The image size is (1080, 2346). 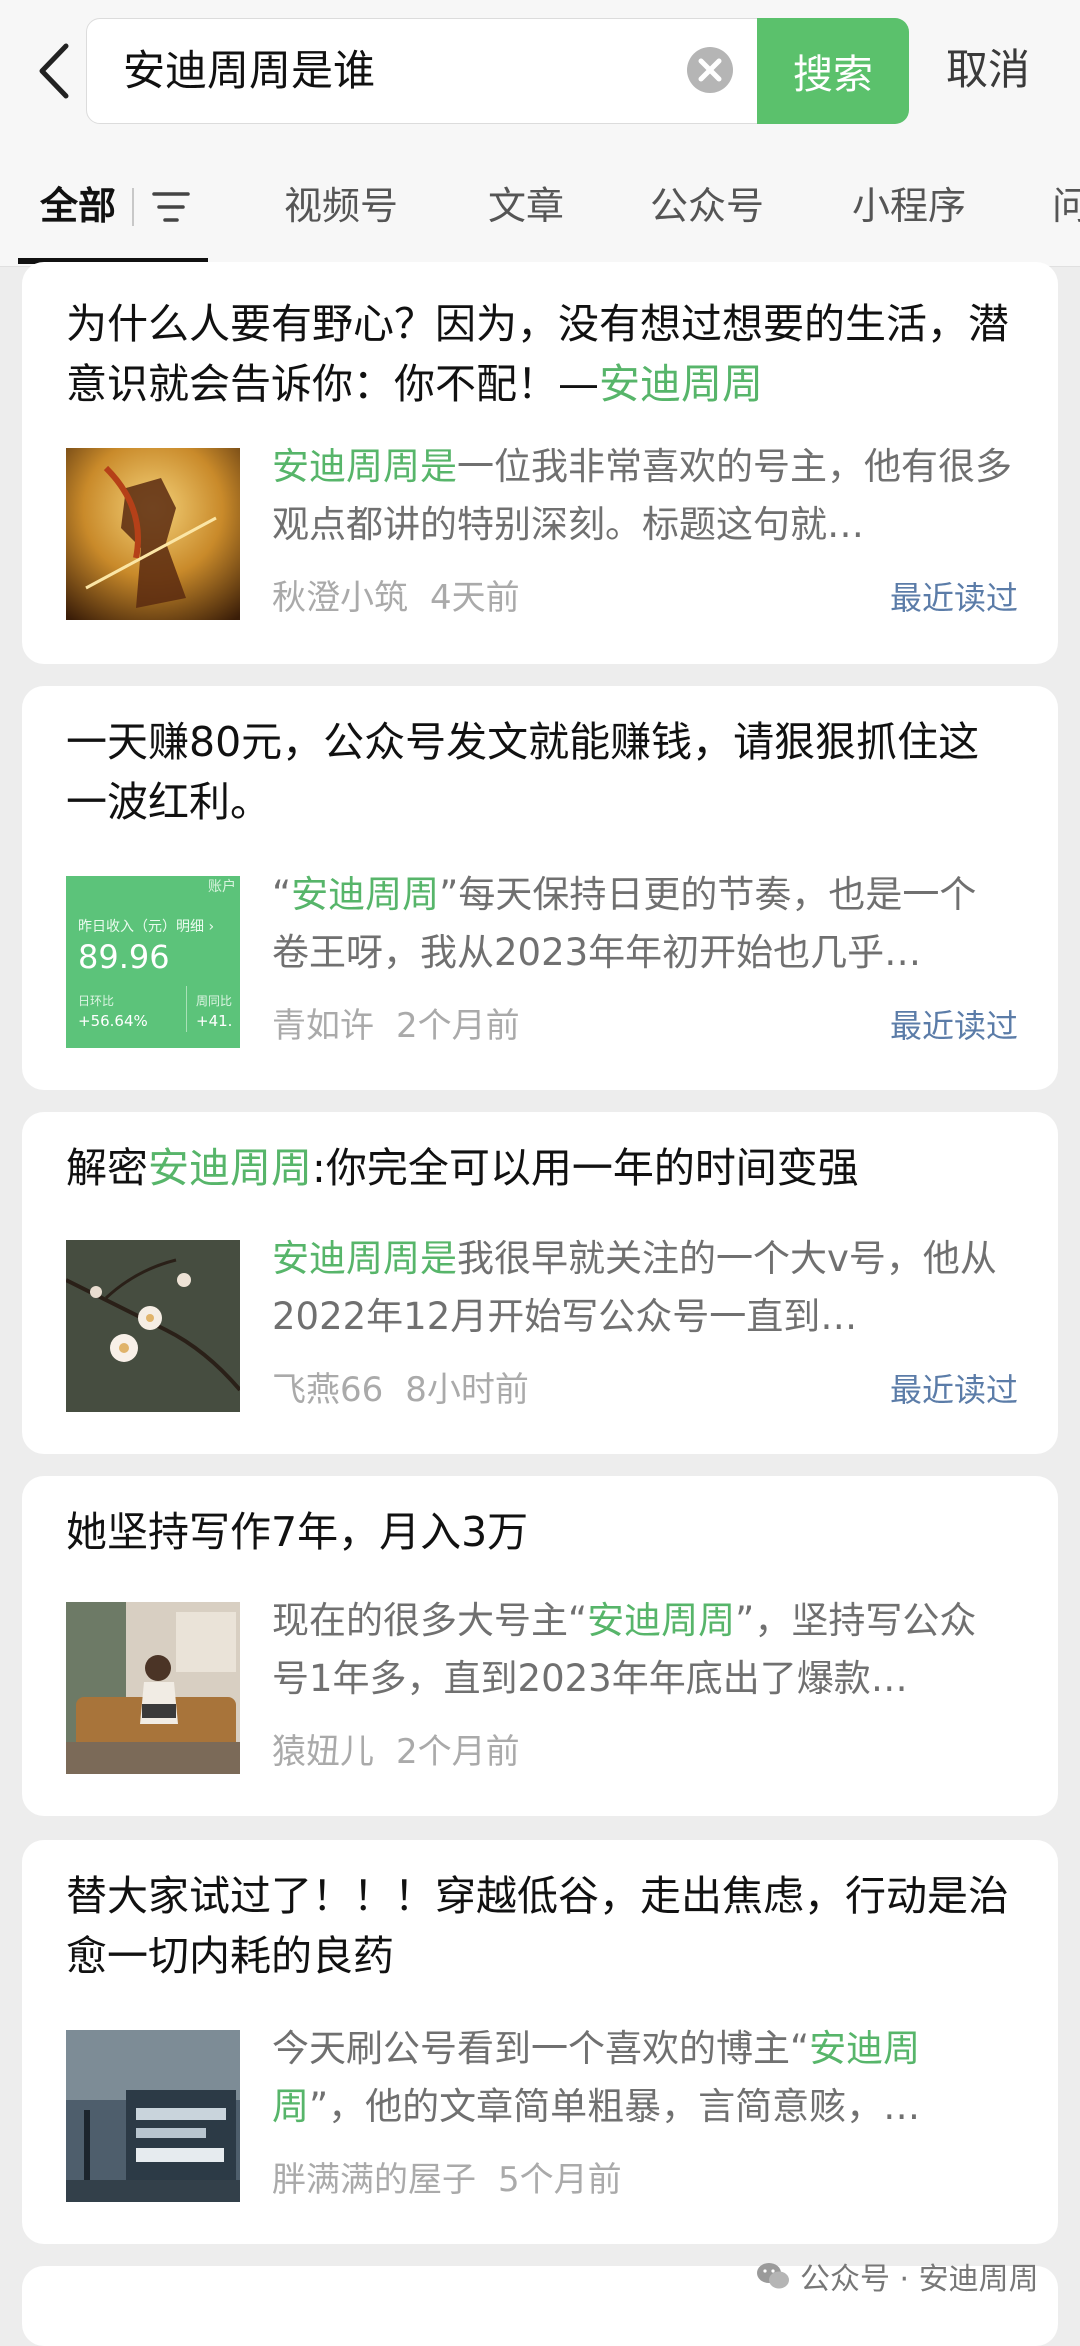 I want to click on search-button: 搜索, so click(x=833, y=71).